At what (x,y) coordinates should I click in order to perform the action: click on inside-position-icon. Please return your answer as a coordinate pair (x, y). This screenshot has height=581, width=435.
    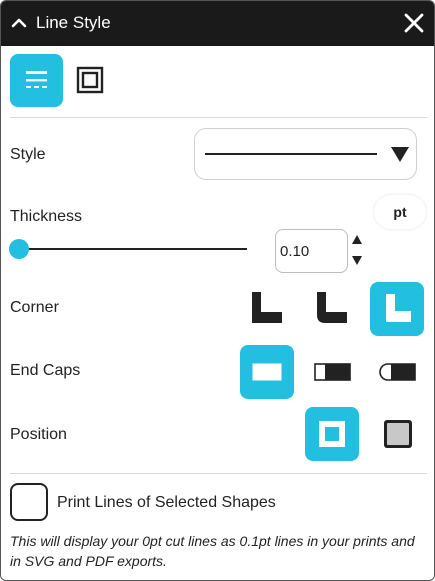
    Looking at the image, I should click on (332, 434).